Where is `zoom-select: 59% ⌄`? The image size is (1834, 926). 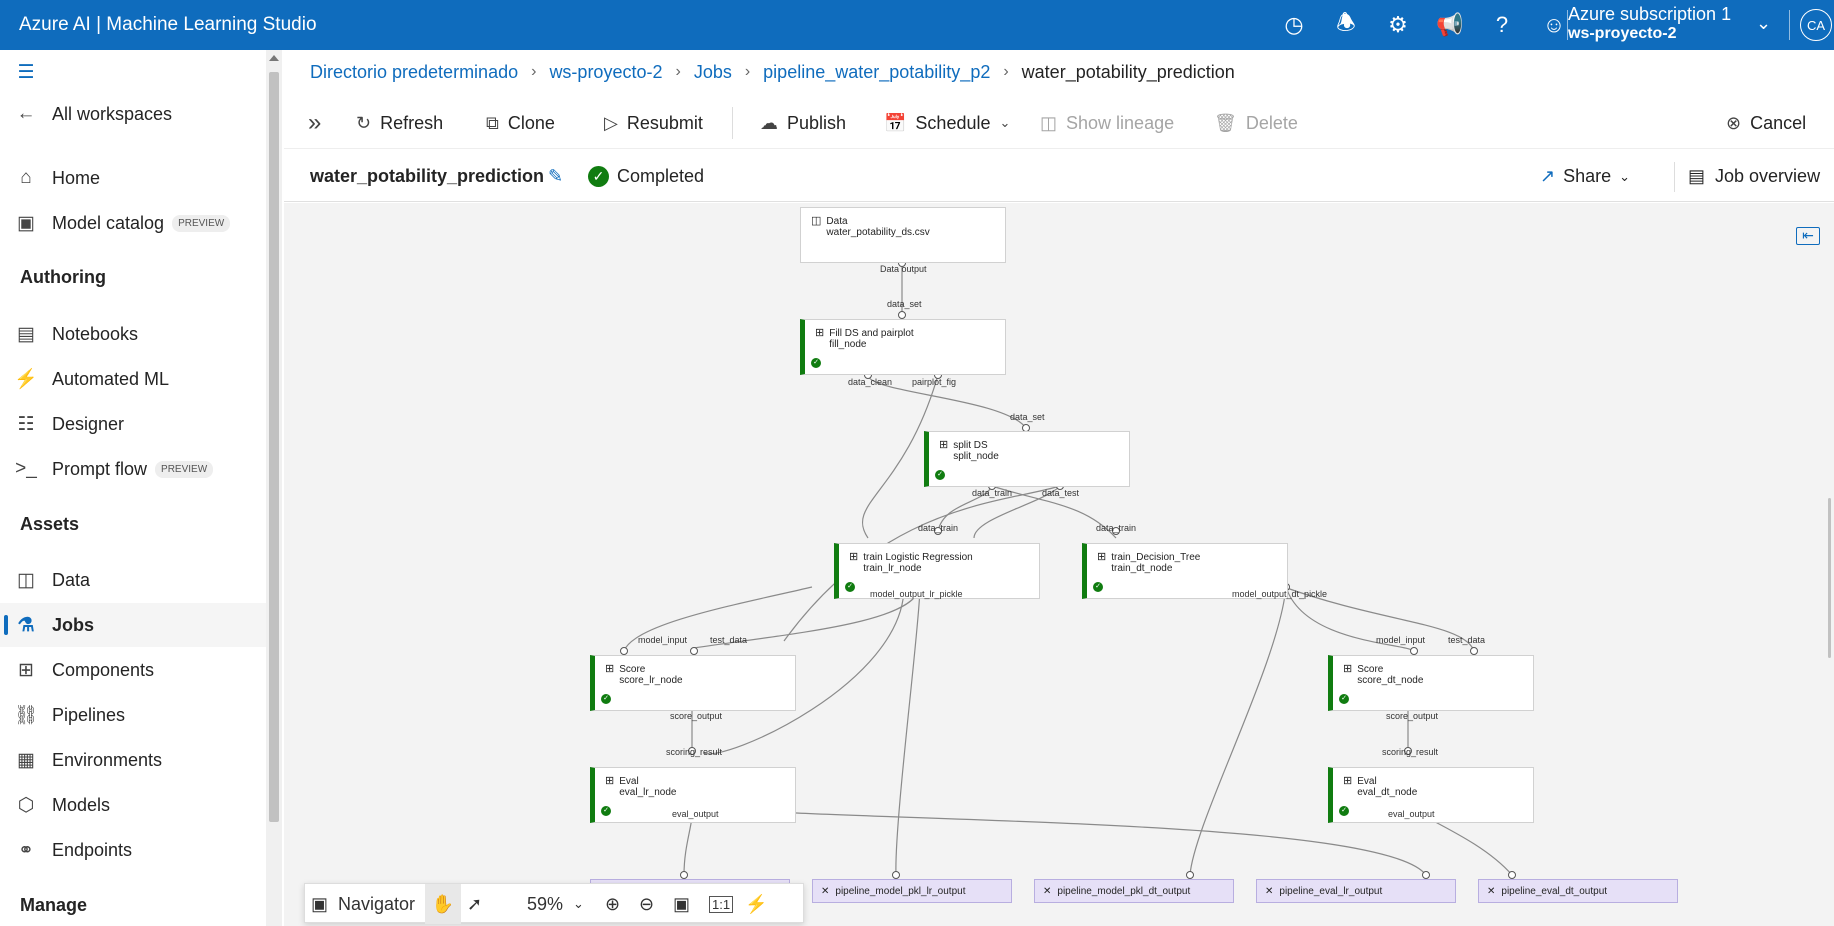
zoom-select: 59% ⌄ is located at coordinates (555, 904).